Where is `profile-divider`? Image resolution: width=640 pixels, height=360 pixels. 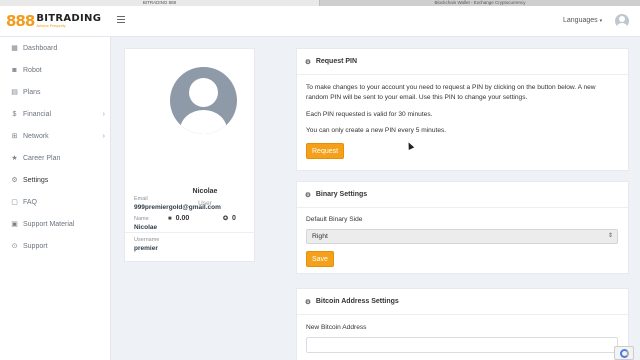 profile-divider is located at coordinates (190, 232).